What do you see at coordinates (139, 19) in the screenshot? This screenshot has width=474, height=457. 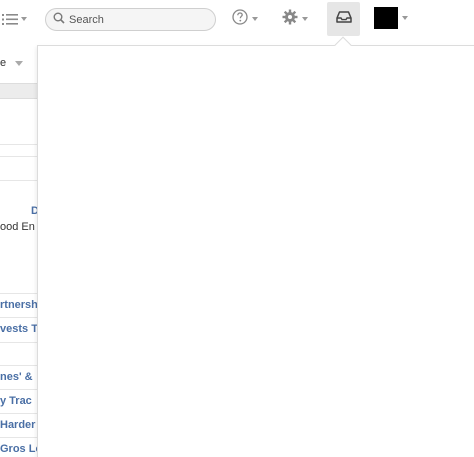 I see `search-input` at bounding box center [139, 19].